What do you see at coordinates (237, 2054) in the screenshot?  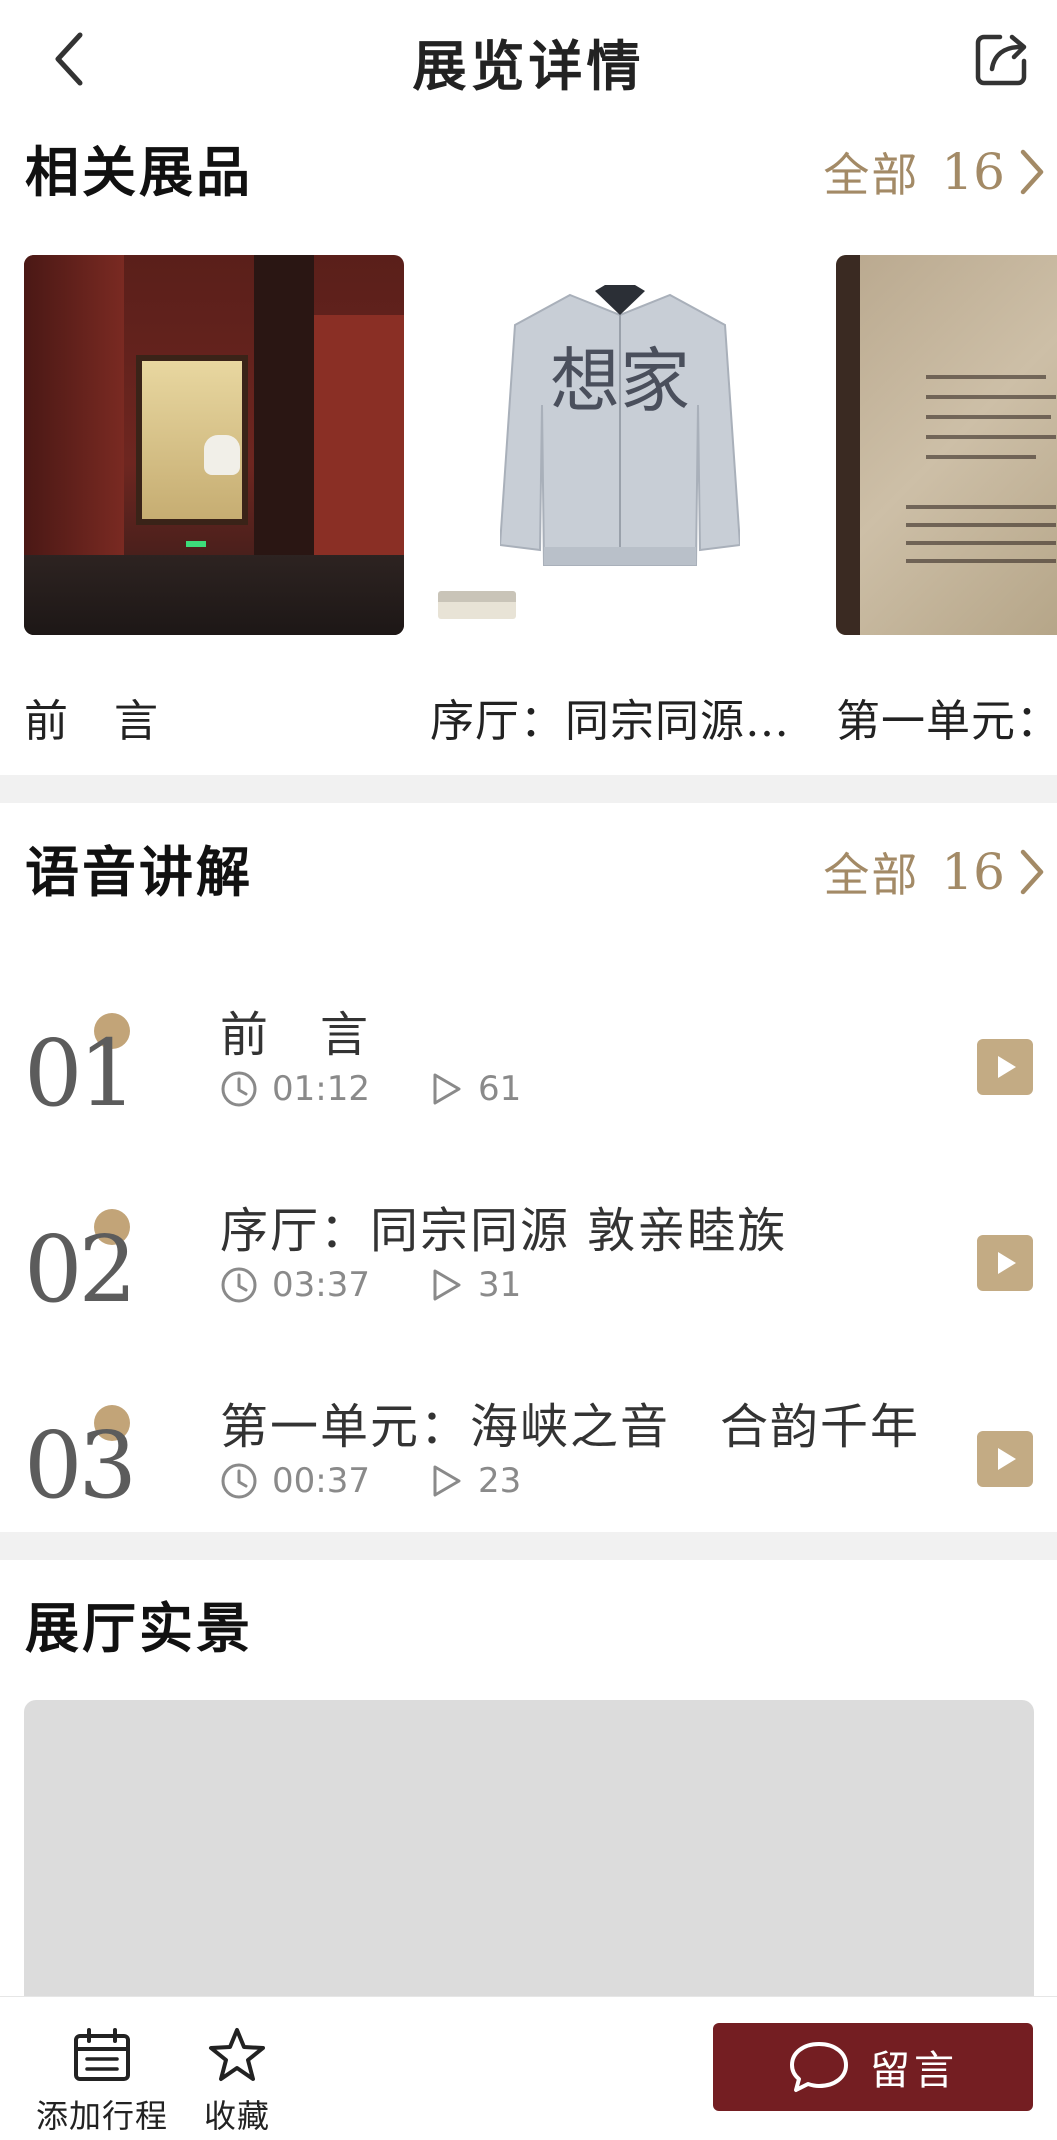 I see `star-icon` at bounding box center [237, 2054].